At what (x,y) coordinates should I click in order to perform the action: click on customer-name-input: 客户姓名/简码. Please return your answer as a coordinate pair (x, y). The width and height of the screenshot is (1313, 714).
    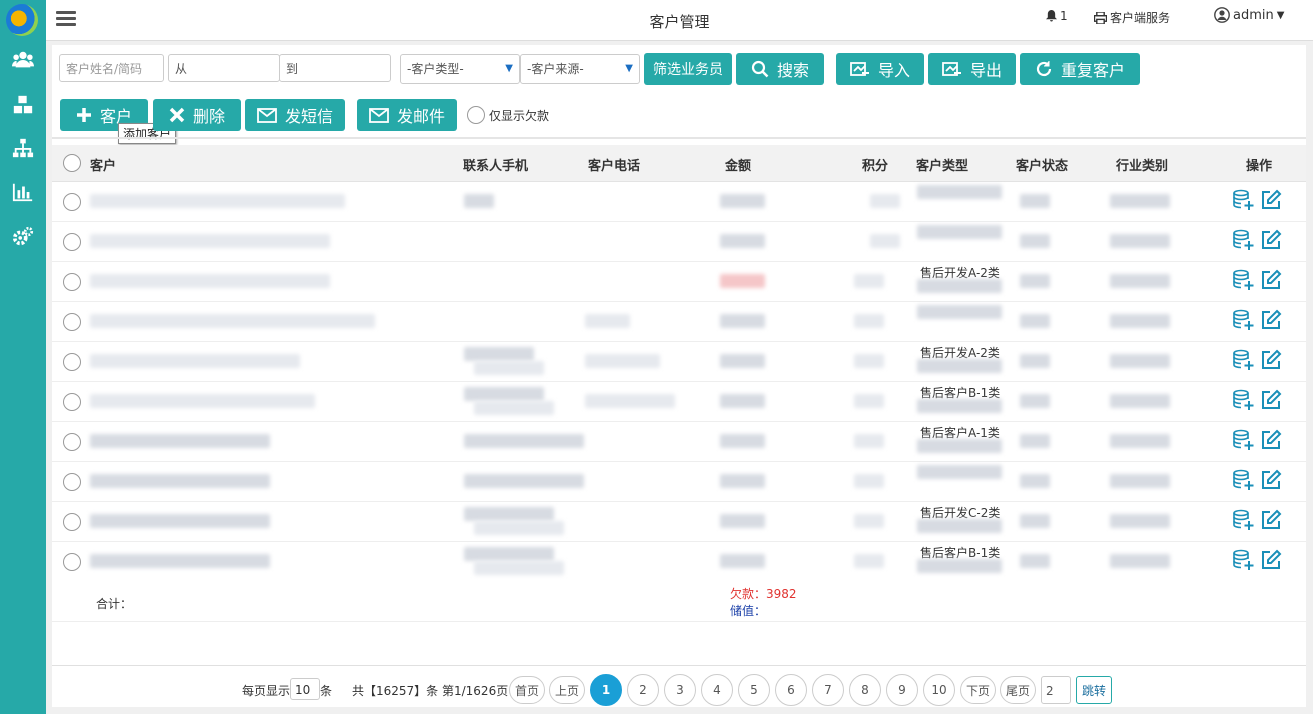
    Looking at the image, I should click on (111, 68).